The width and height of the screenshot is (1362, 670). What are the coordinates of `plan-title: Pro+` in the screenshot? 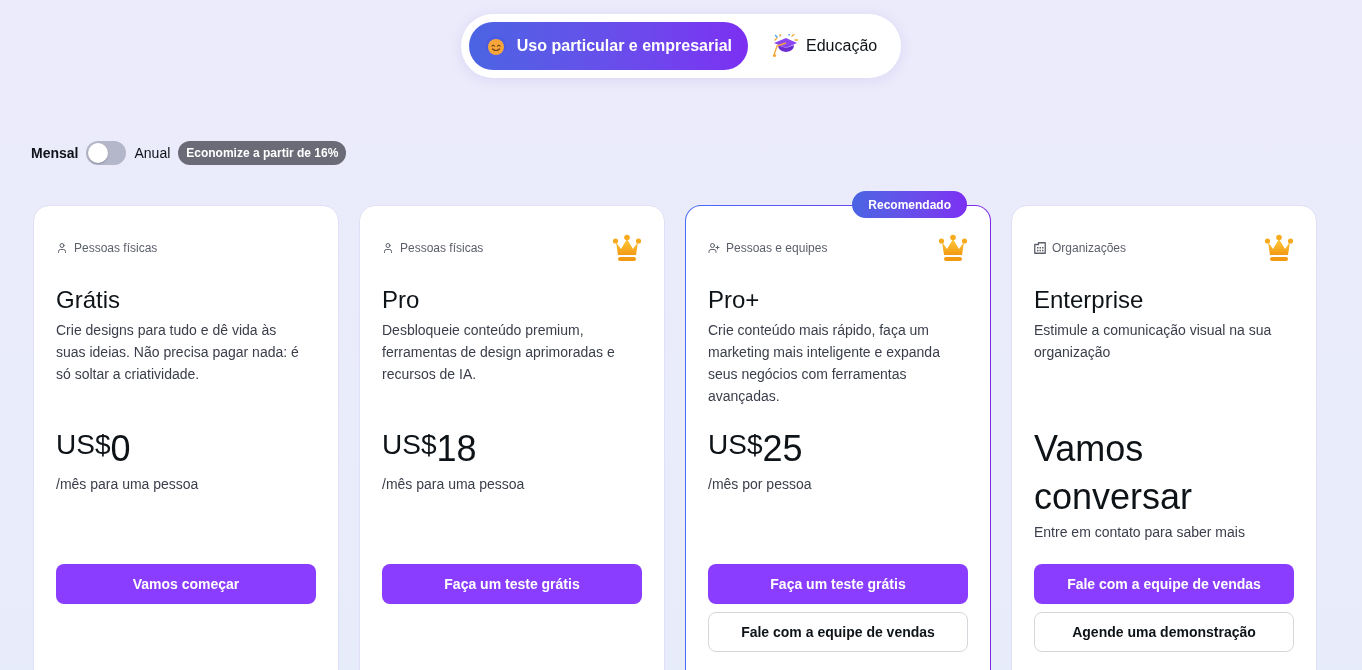 It's located at (734, 300).